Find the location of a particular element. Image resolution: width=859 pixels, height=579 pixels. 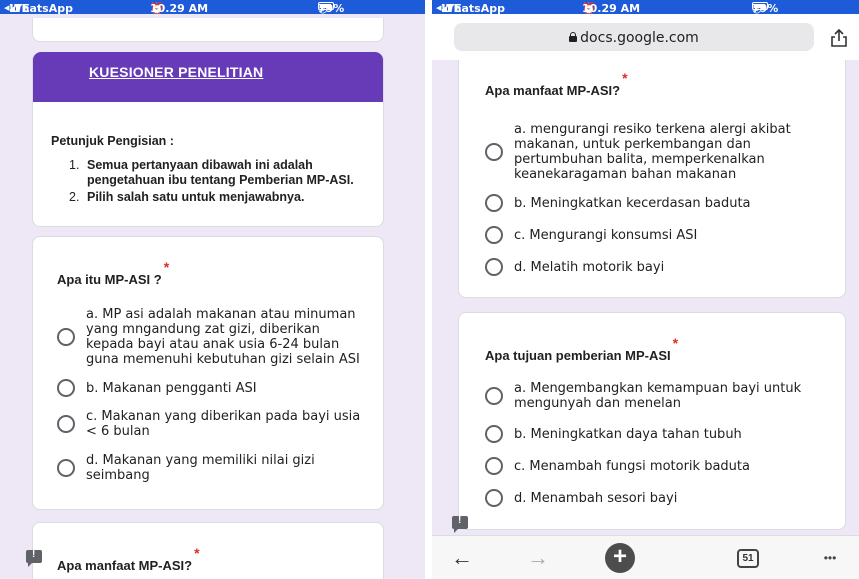

new-tab-button: + is located at coordinates (620, 557).